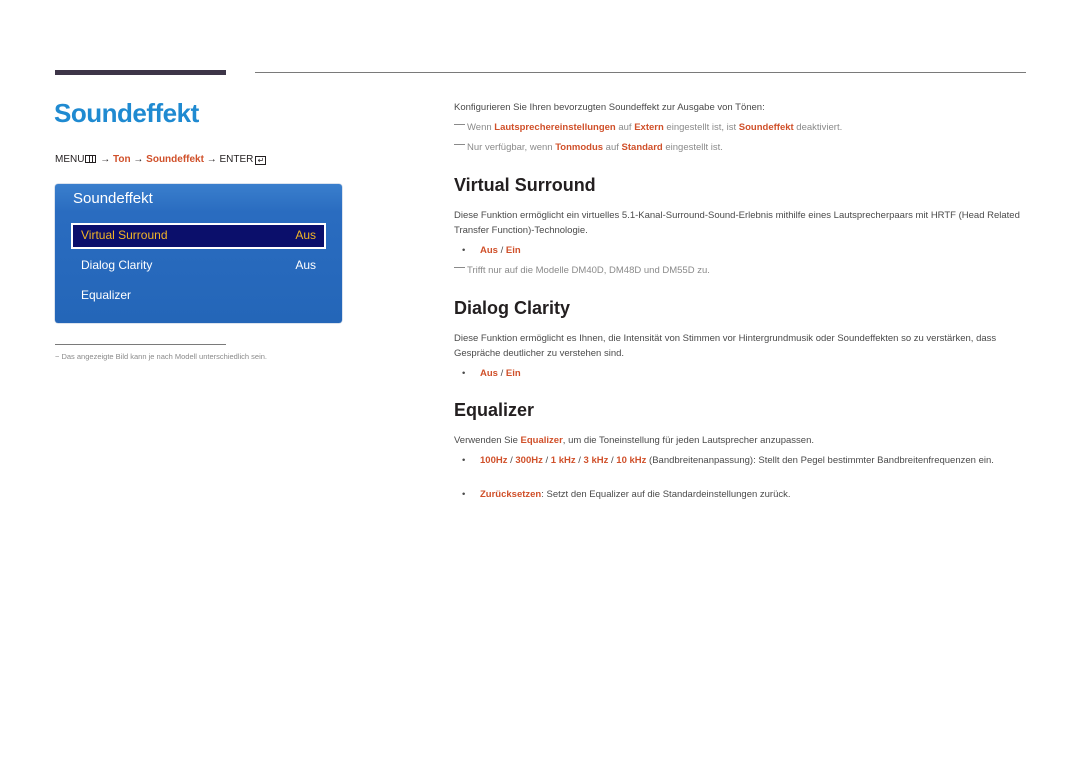  I want to click on osd-item-virtual-surround: Virtual Surround Aus, so click(198, 236).